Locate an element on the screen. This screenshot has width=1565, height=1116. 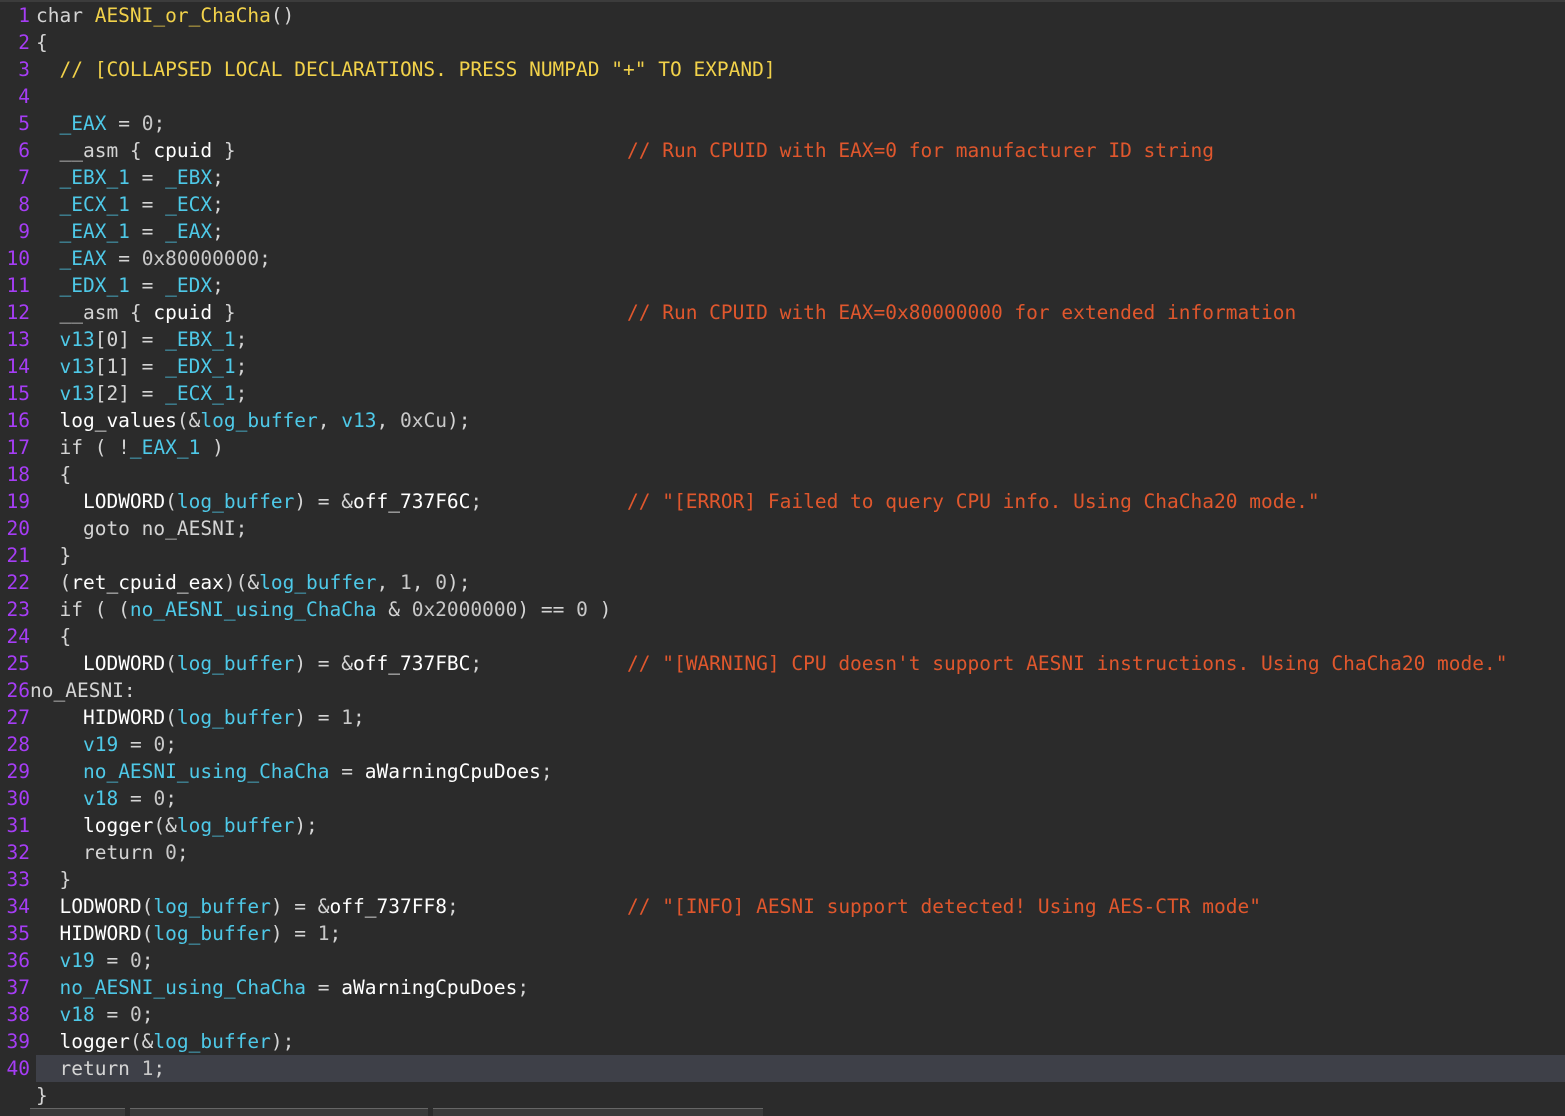
code-line: 7 _EBX_1 = _EBX; is located at coordinates (782, 177).